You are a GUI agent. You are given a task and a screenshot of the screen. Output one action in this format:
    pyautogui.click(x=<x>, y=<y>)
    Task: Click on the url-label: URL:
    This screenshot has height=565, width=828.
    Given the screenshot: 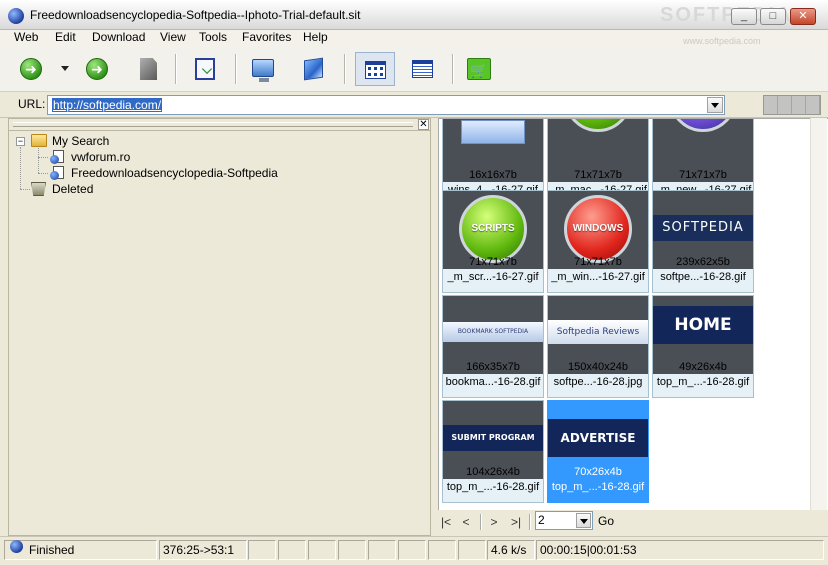 What is the action you would take?
    pyautogui.click(x=32, y=104)
    